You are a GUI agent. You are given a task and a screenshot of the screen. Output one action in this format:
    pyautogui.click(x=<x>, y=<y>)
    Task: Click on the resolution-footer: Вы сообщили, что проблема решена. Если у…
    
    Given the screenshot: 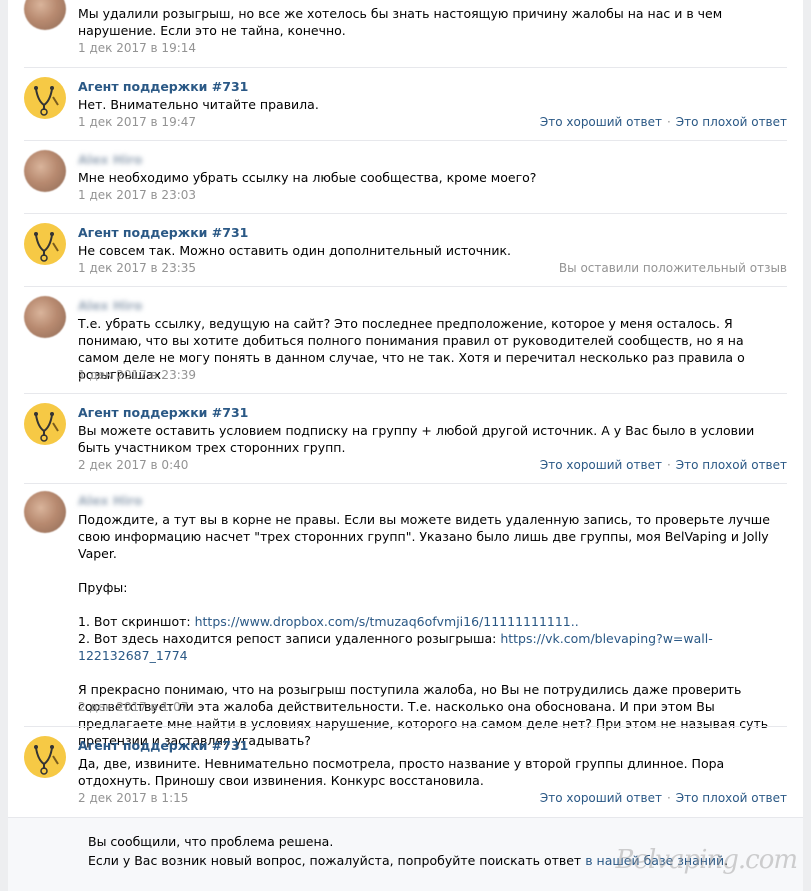 What is the action you would take?
    pyautogui.click(x=405, y=854)
    